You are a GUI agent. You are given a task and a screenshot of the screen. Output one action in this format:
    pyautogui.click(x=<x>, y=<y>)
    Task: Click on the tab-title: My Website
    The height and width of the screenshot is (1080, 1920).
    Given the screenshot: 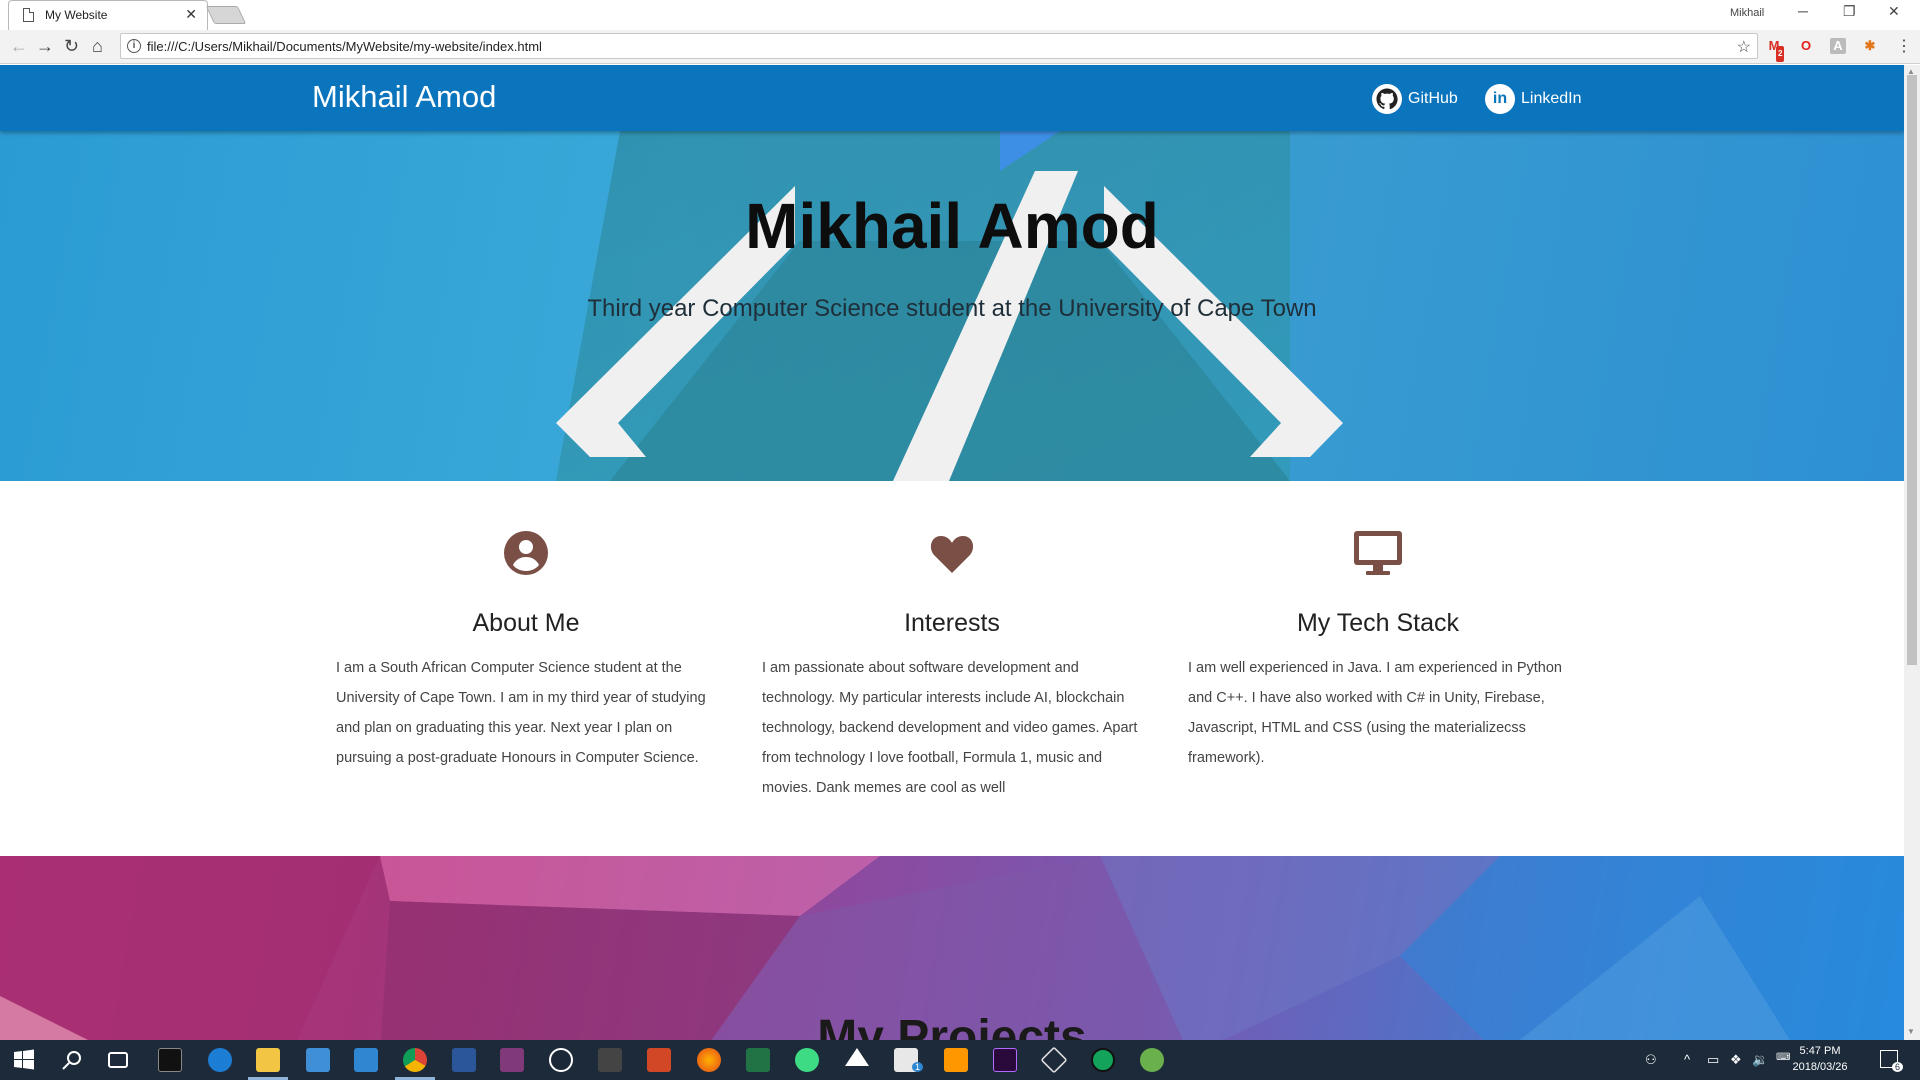 What is the action you would take?
    pyautogui.click(x=76, y=15)
    